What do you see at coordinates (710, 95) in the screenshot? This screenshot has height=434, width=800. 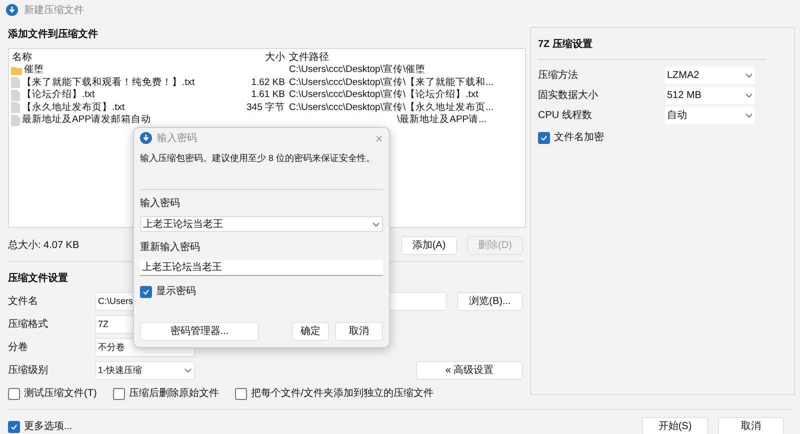 I see `dropdown: 512 MB` at bounding box center [710, 95].